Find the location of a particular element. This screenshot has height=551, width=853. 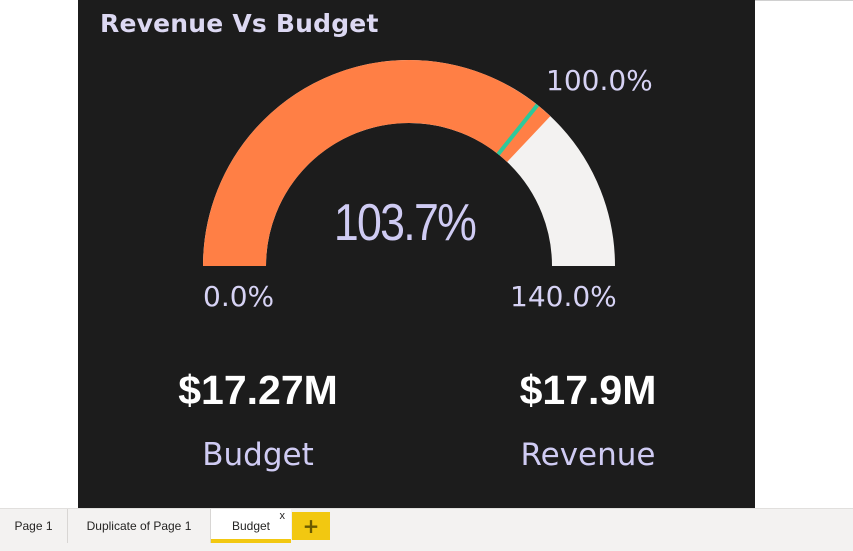

page-tab-bar: Page 1 Duplicate of Page 1 Budget x + is located at coordinates (426, 529).